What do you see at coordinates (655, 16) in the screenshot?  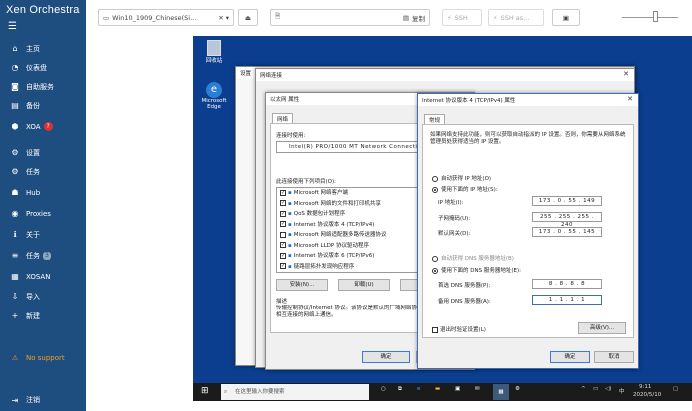 I see `zoom-slider-thumb` at bounding box center [655, 16].